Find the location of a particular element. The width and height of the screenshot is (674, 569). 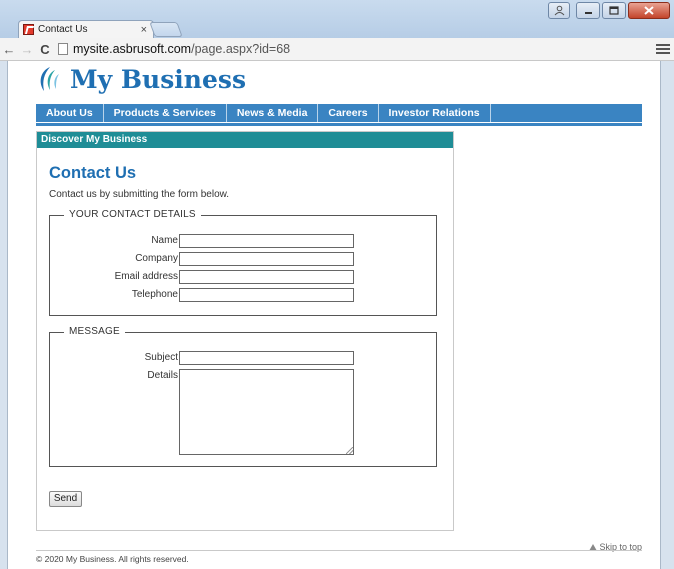

resize-grip-icon is located at coordinates (349, 450).